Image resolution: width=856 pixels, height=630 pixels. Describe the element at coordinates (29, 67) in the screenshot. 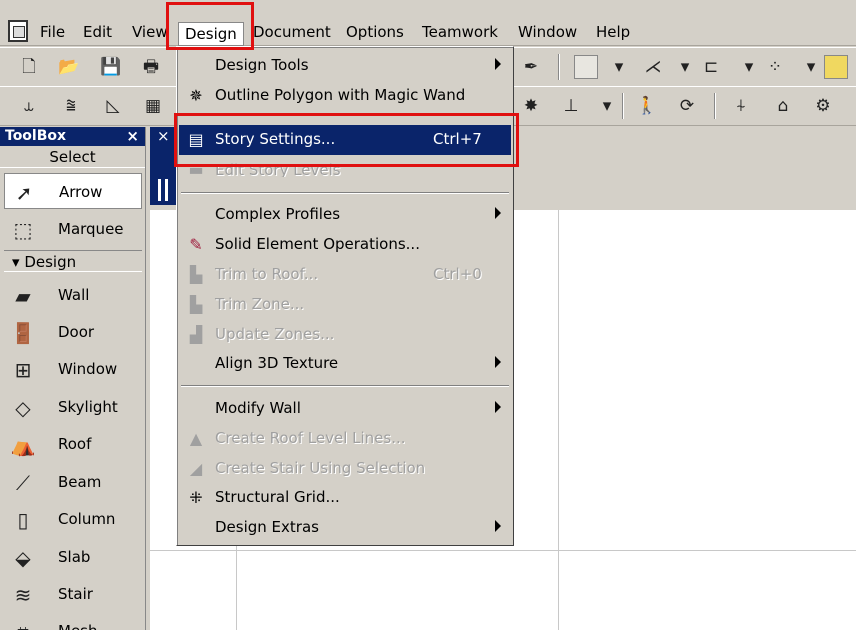

I see `new-file-icon: 🗋` at that location.